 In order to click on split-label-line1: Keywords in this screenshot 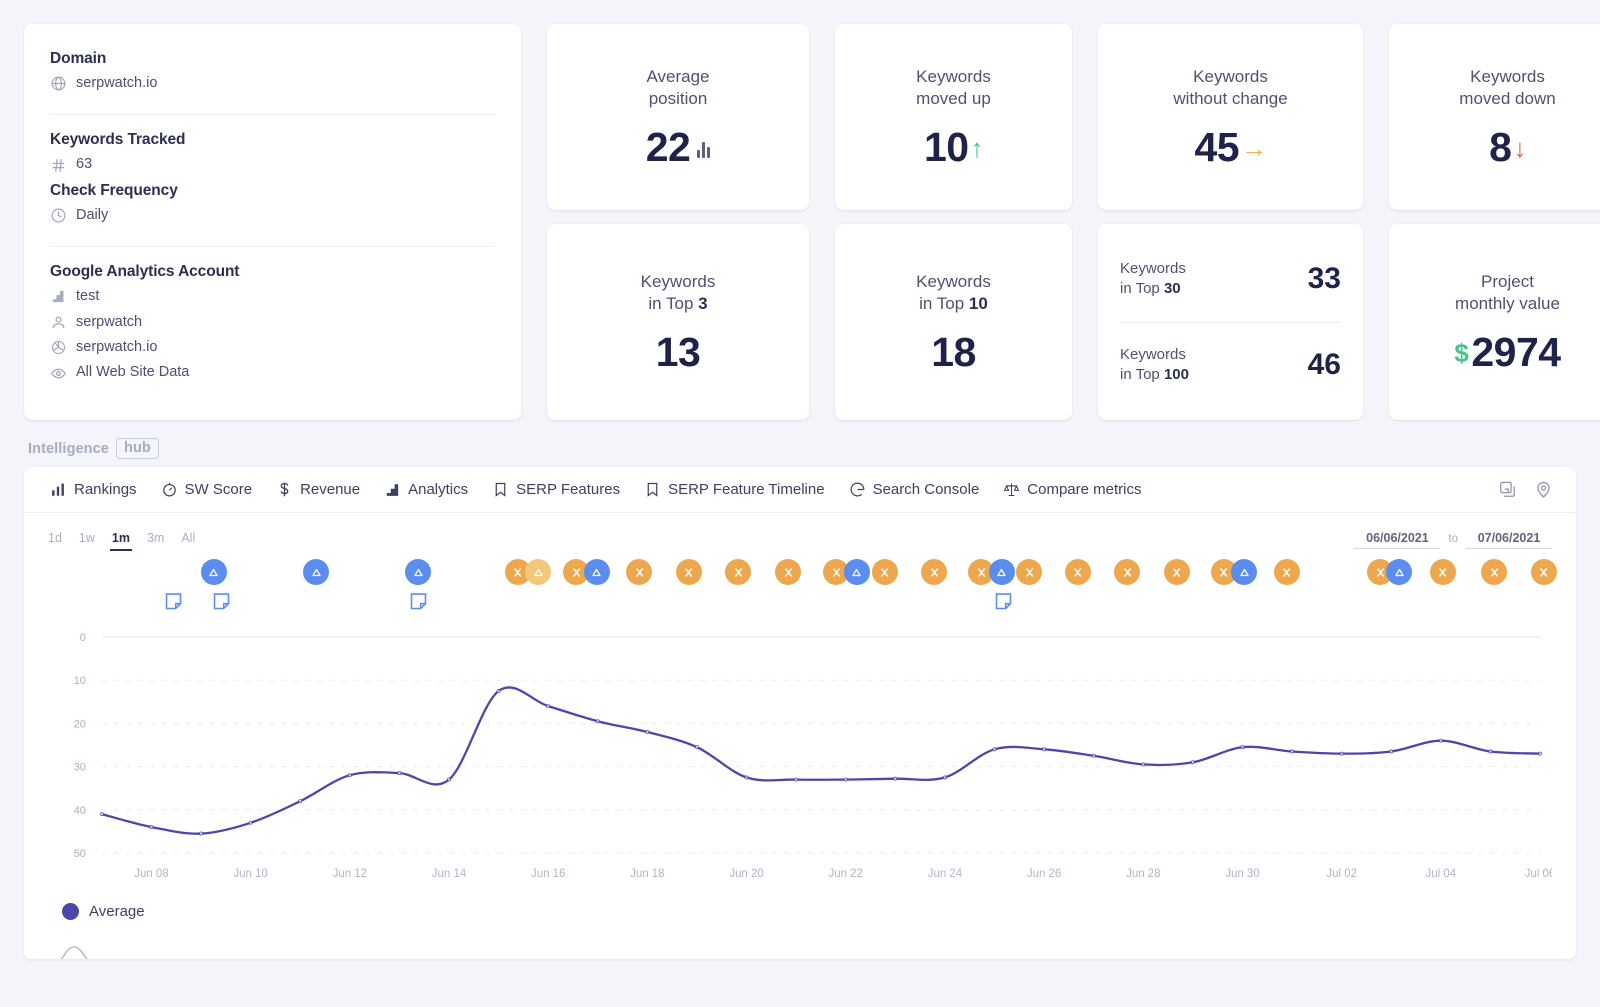, I will do `click(1153, 268)`.